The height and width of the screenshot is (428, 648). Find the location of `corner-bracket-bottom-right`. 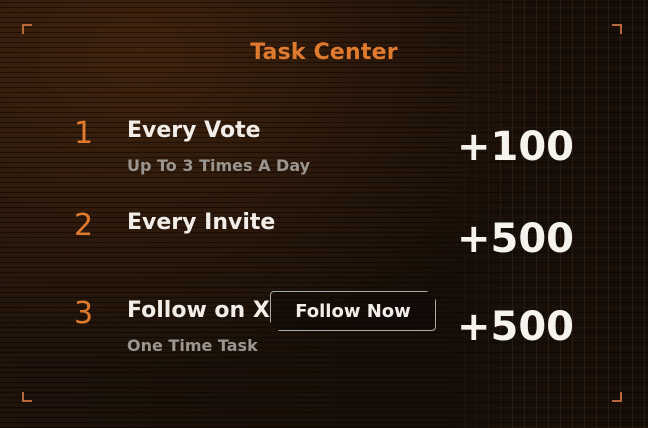

corner-bracket-bottom-right is located at coordinates (617, 397).